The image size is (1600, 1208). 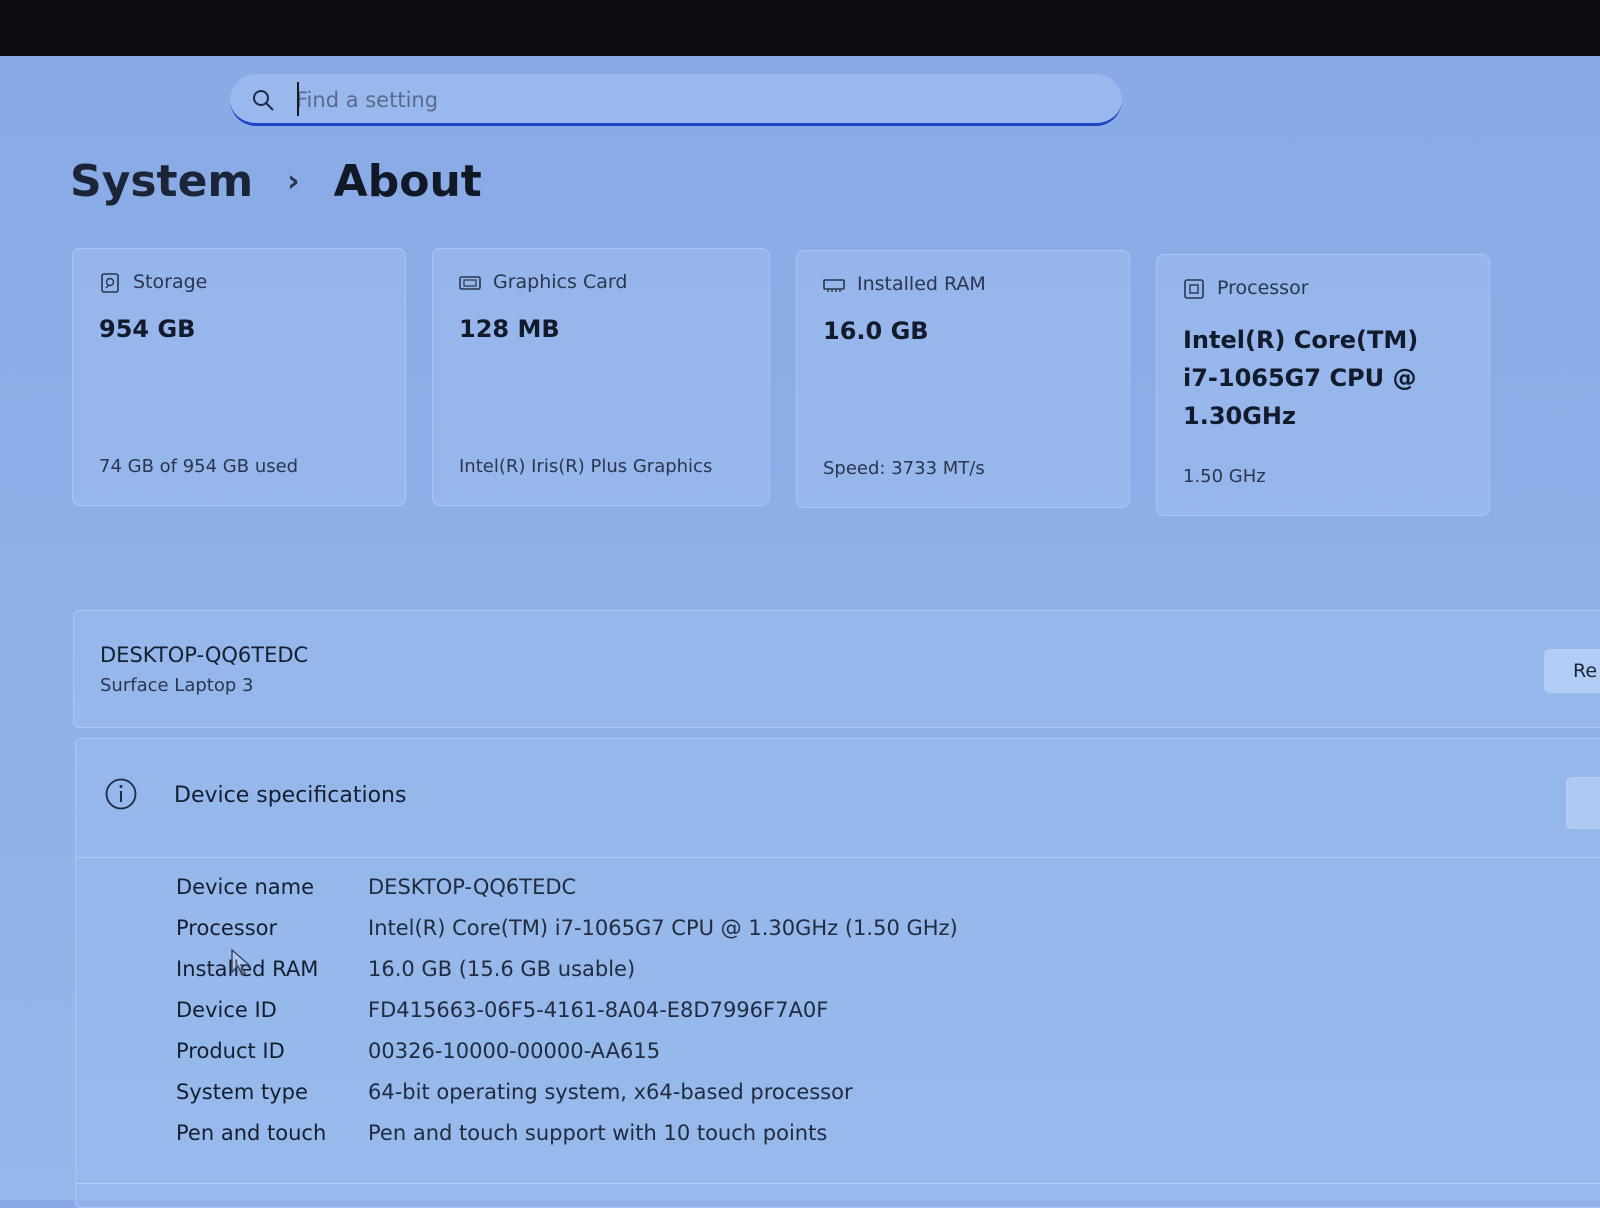 What do you see at coordinates (251, 1133) in the screenshot?
I see `spec-key: Pen and touch` at bounding box center [251, 1133].